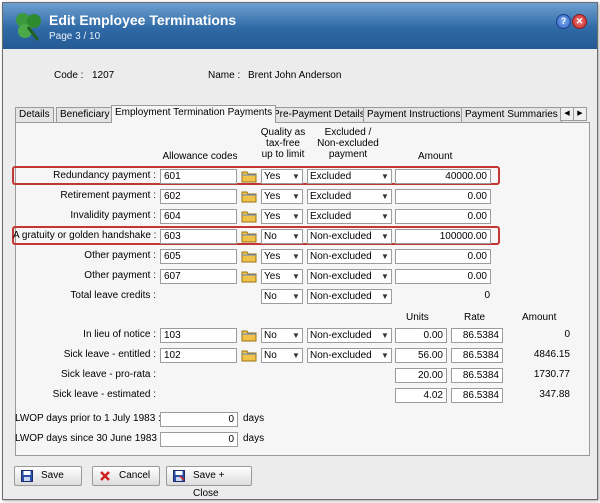 The image size is (600, 503). Describe the element at coordinates (198, 256) in the screenshot. I see `allowance-code-field: 605` at that location.